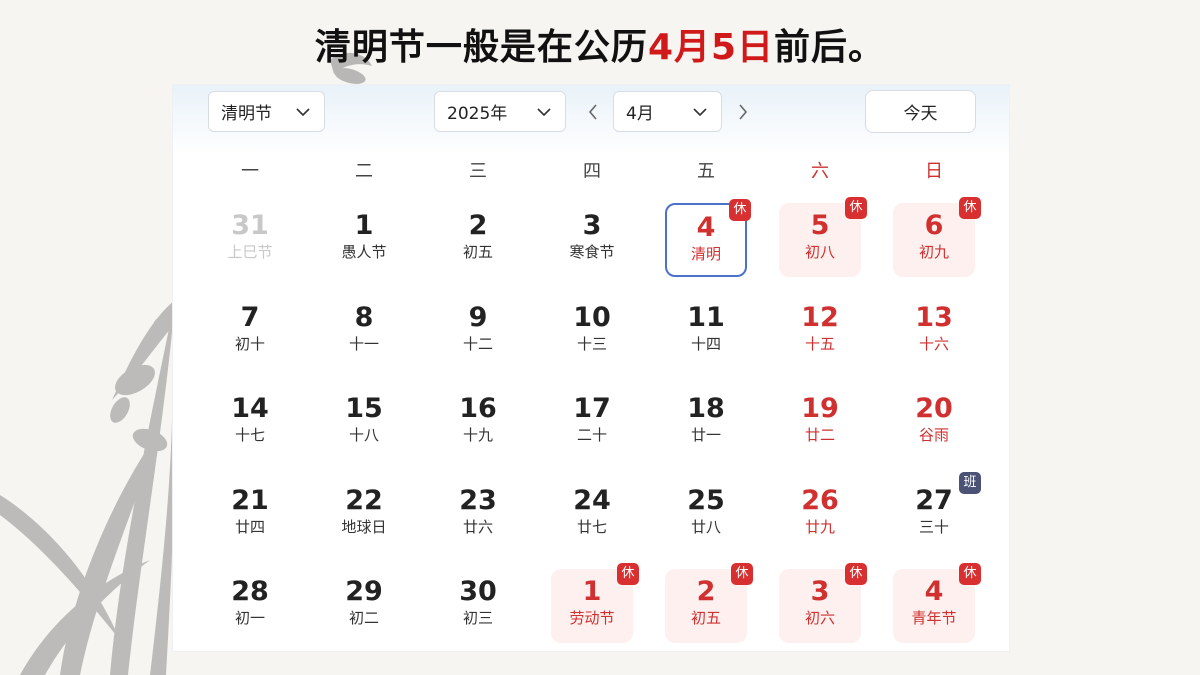  Describe the element at coordinates (477, 618) in the screenshot. I see `lunar-label: 初三` at that location.